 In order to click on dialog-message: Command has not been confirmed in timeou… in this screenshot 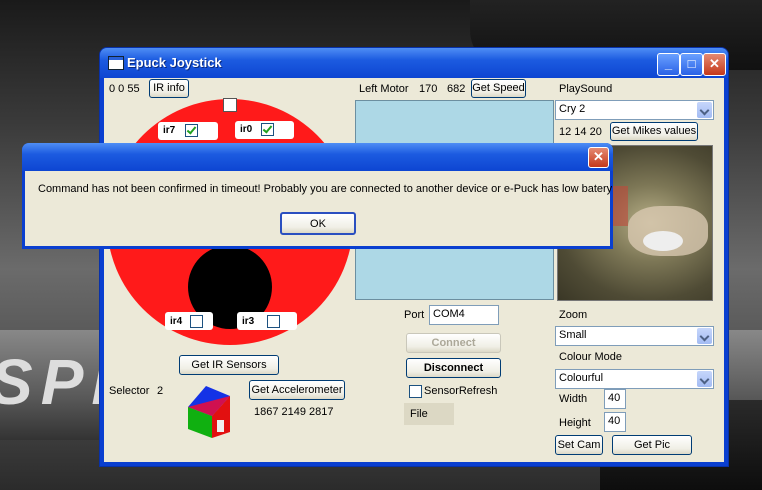, I will do `click(325, 189)`.